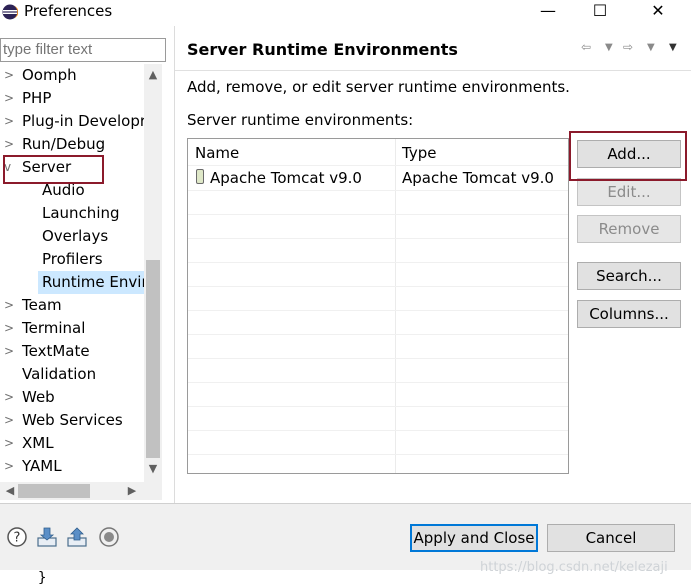 Image resolution: width=691 pixels, height=588 pixels. Describe the element at coordinates (77, 537) in the screenshot. I see `export-icon` at that location.